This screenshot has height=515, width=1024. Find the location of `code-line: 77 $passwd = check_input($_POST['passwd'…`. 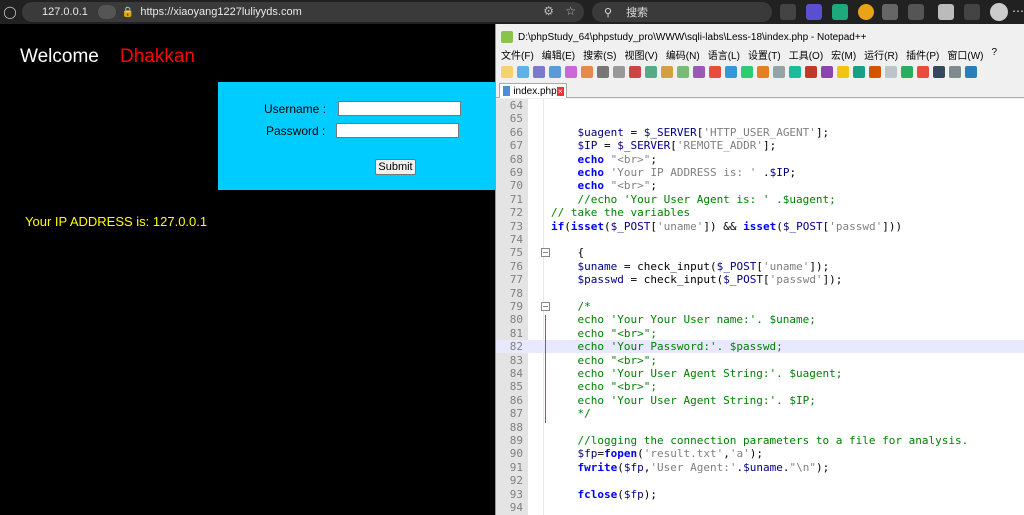

code-line: 77 $passwd = check_input($_POST['passwd'… is located at coordinates (760, 279).